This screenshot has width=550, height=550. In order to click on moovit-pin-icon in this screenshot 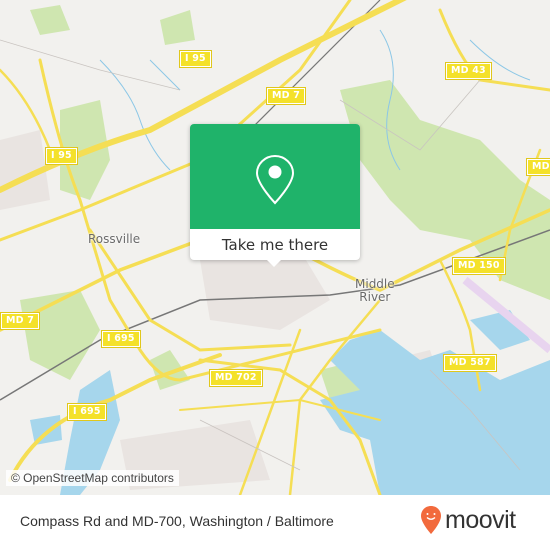, I will do `click(431, 520)`.